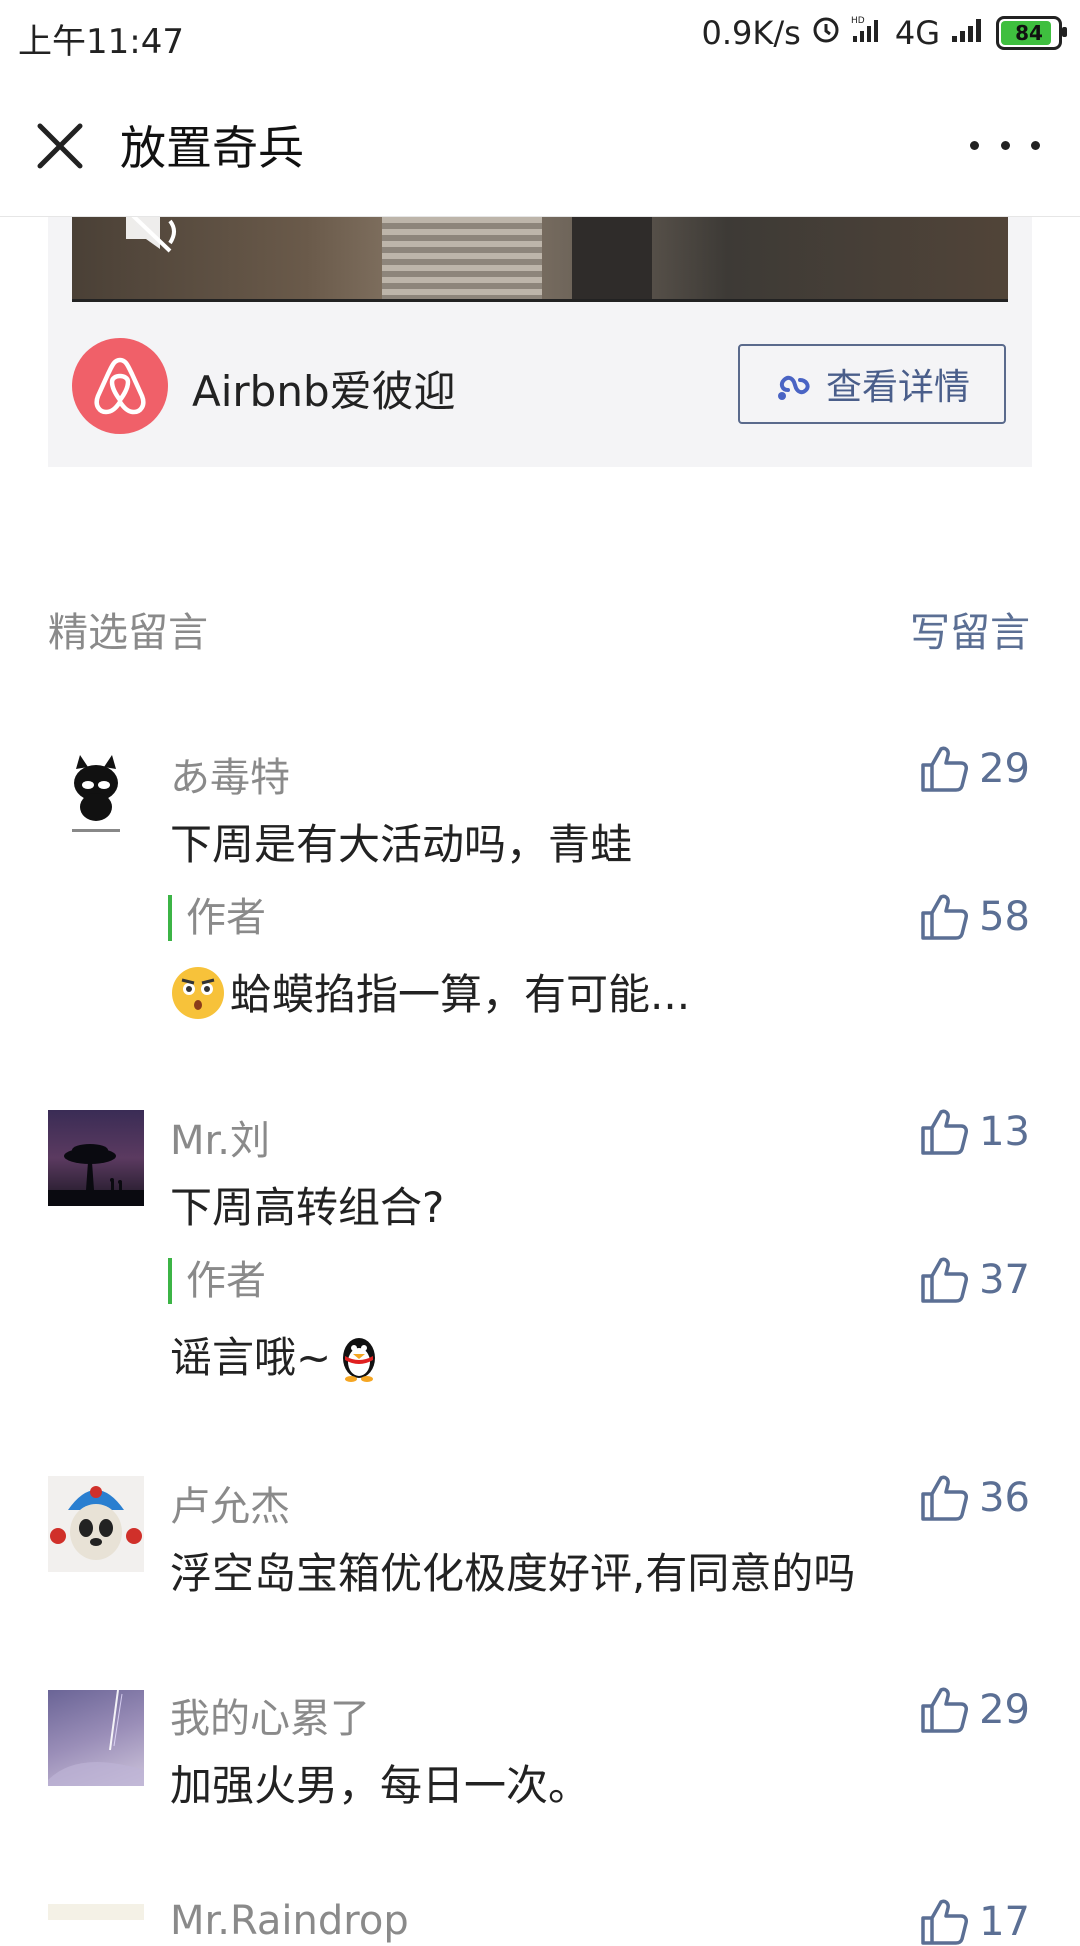  I want to click on signal-icon, so click(968, 33).